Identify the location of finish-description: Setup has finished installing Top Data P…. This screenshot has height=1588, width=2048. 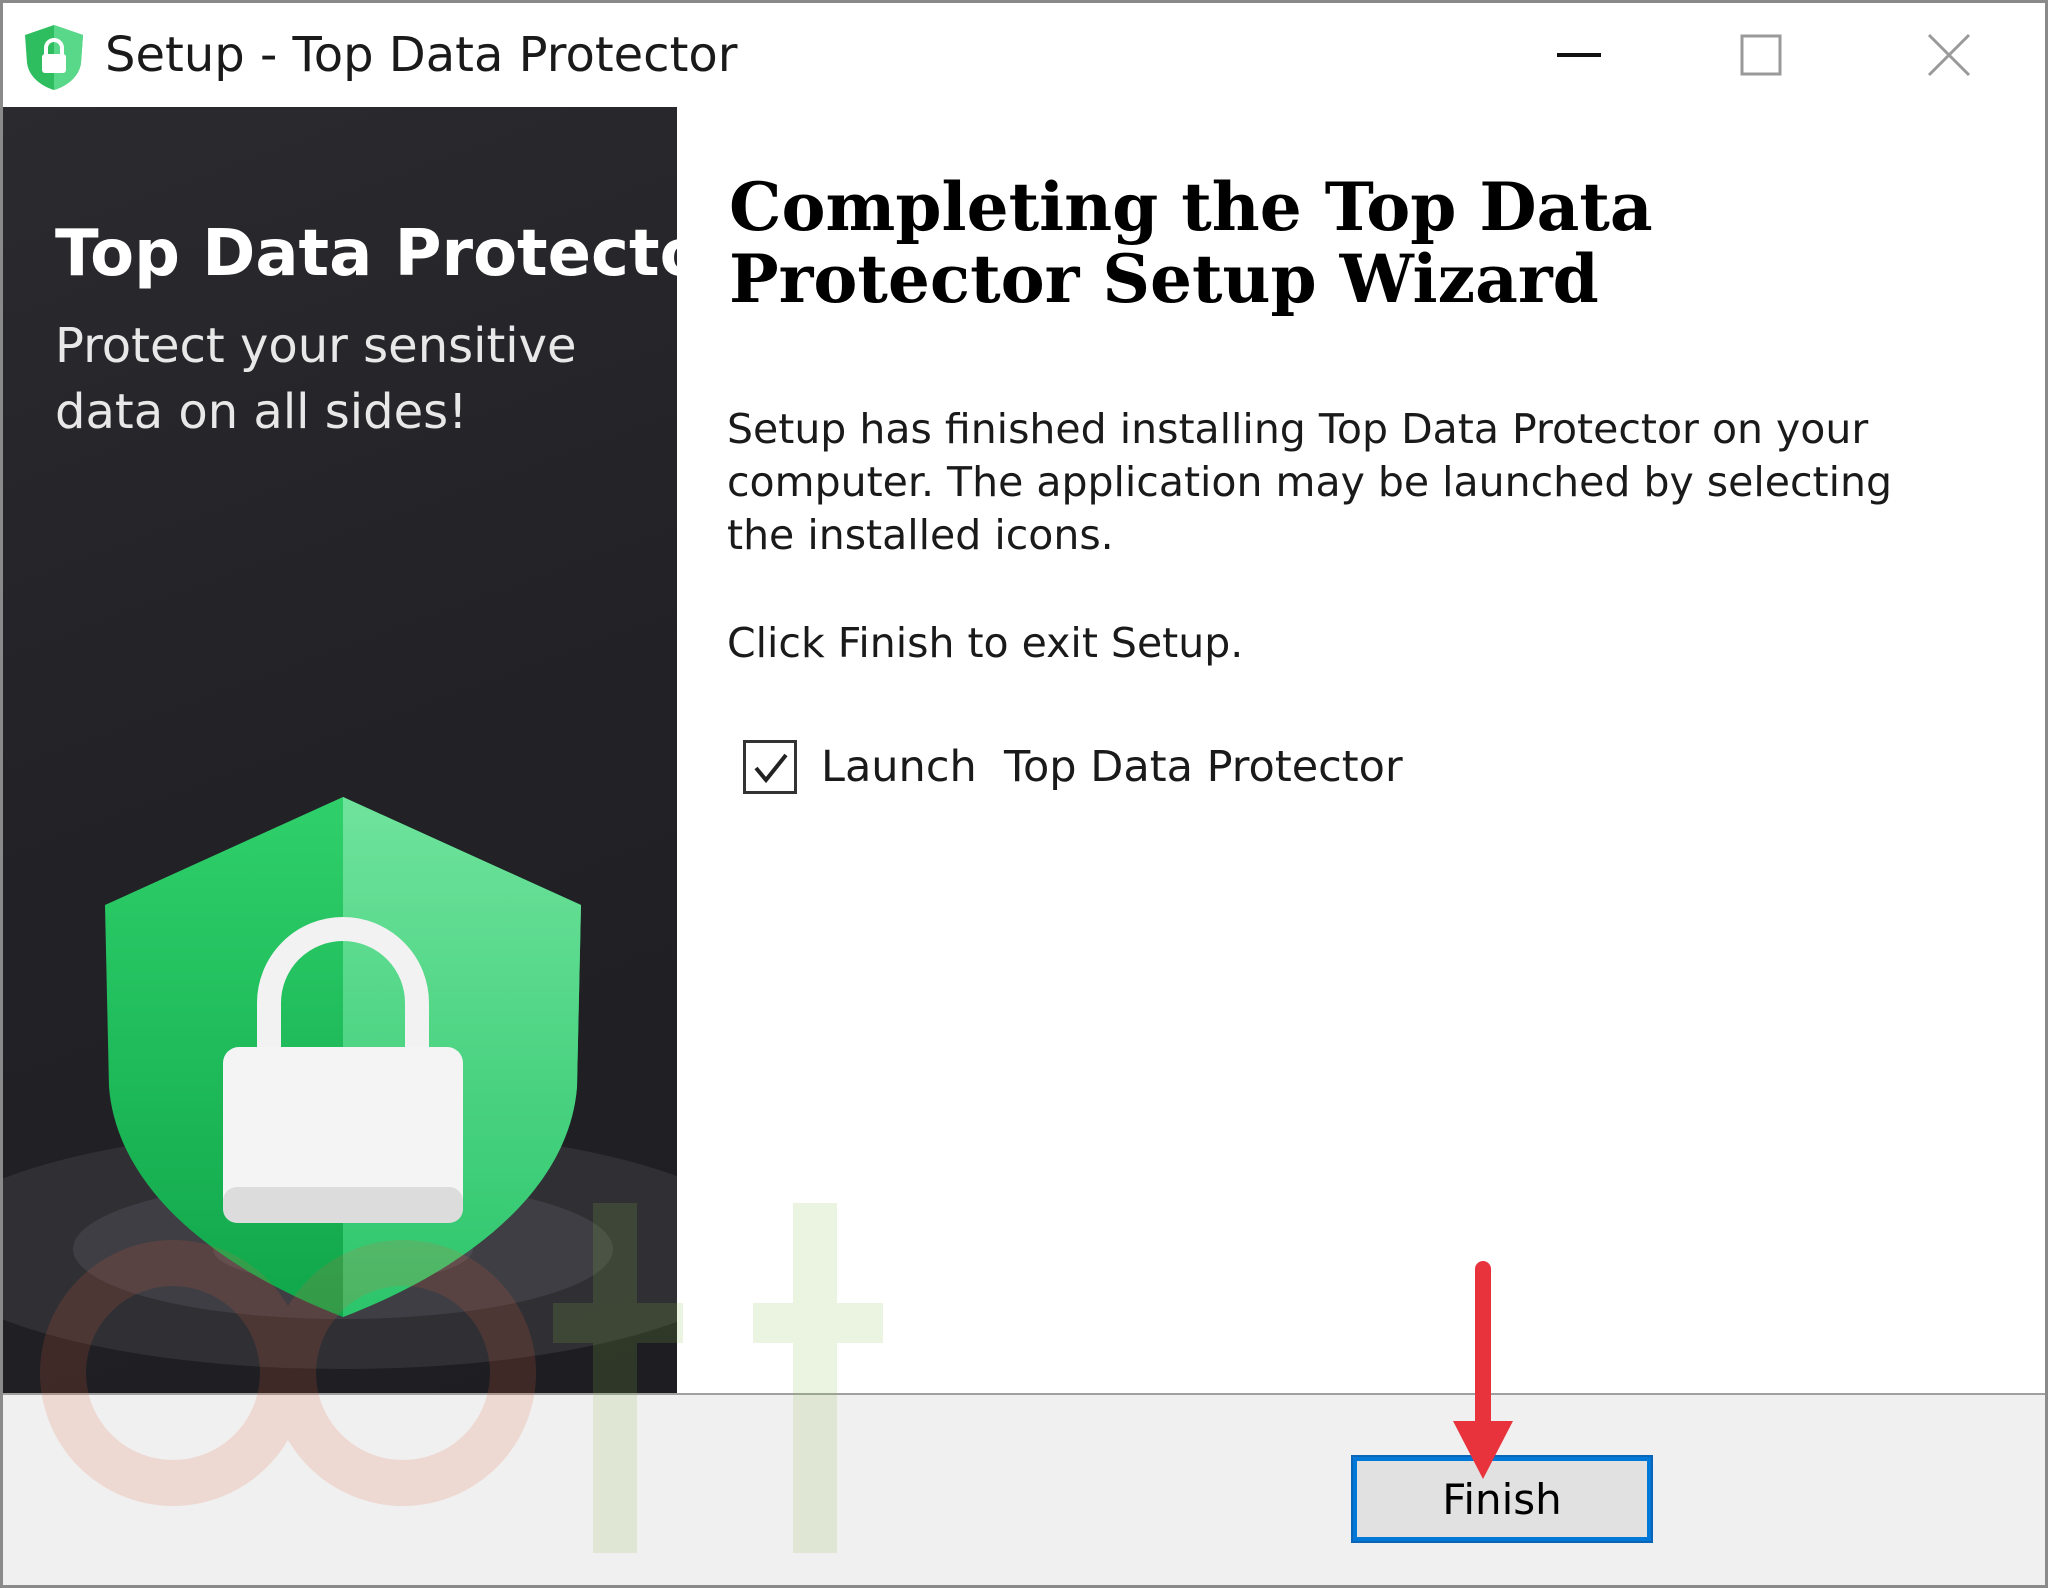
(1309, 482).